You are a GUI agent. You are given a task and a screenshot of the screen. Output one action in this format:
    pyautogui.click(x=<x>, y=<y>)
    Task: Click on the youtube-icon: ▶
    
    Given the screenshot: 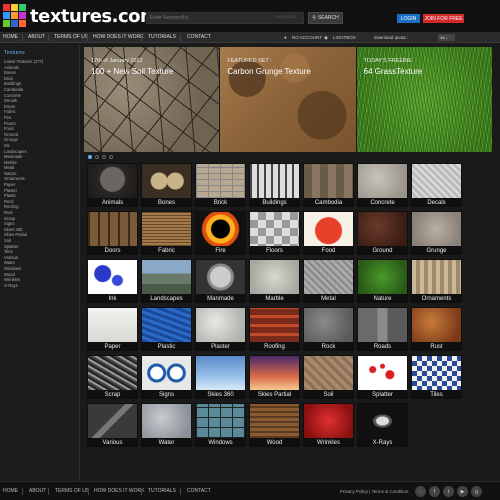 What is the action you would take?
    pyautogui.click(x=462, y=491)
    